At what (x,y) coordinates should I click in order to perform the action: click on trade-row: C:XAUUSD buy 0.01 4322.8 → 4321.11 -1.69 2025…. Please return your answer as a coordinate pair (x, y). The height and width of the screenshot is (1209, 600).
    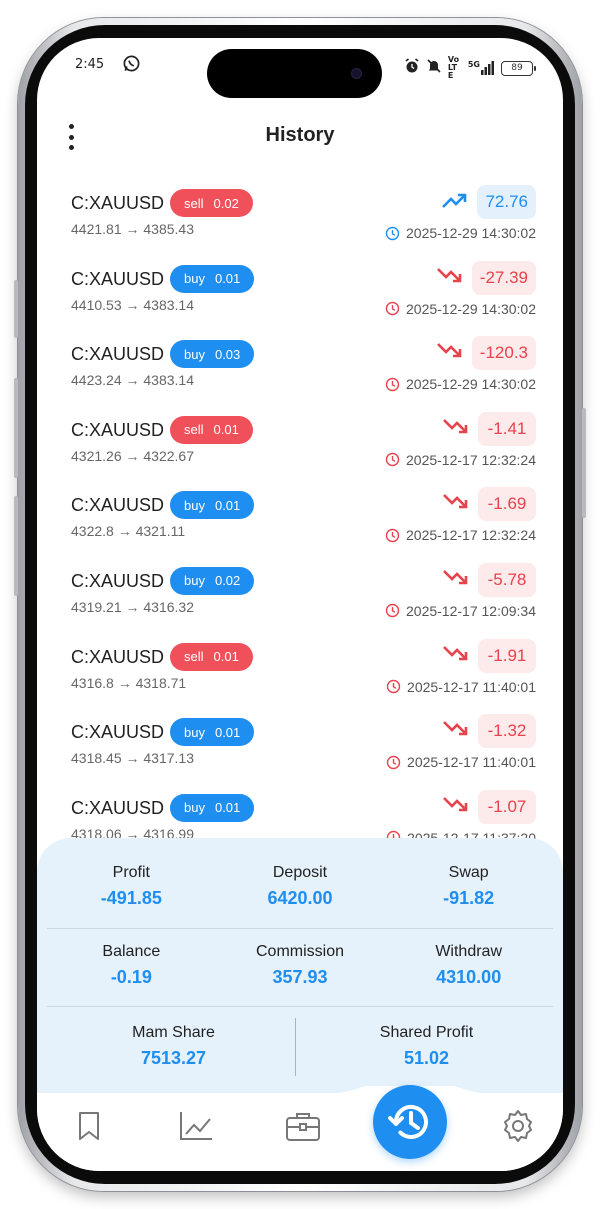
    Looking at the image, I should click on (300, 523).